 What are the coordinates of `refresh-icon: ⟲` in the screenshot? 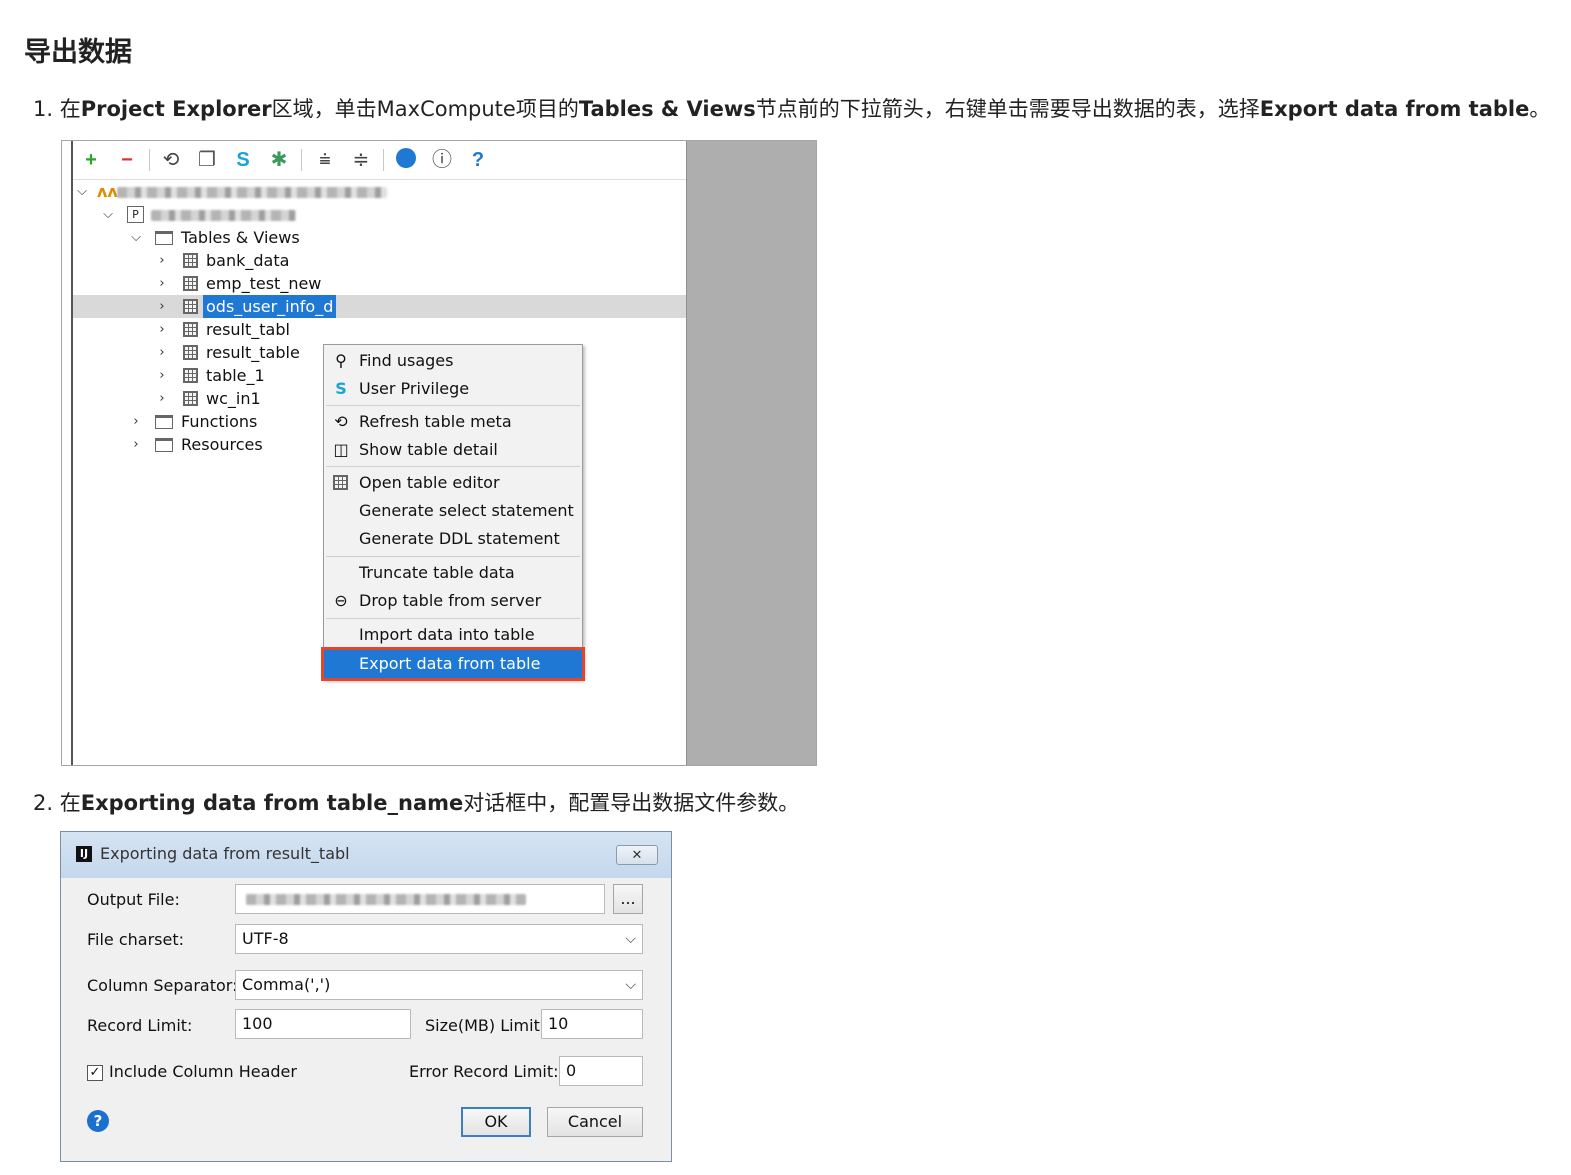 It's located at (171, 160).